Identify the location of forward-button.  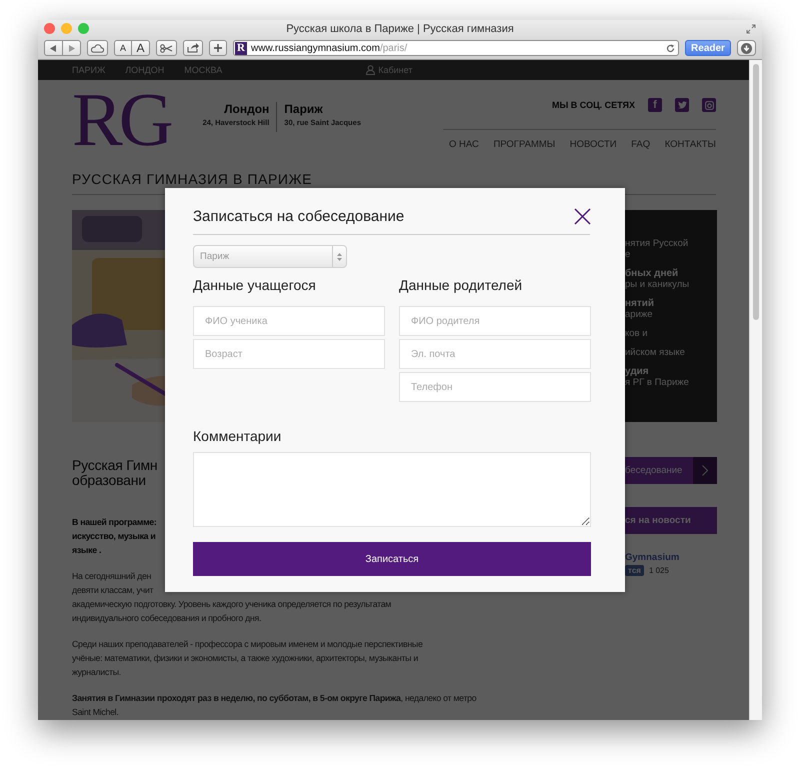
(72, 48).